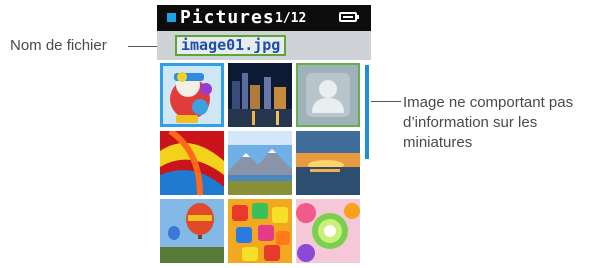  Describe the element at coordinates (328, 163) in the screenshot. I see `thumb-sunset-sea` at that location.